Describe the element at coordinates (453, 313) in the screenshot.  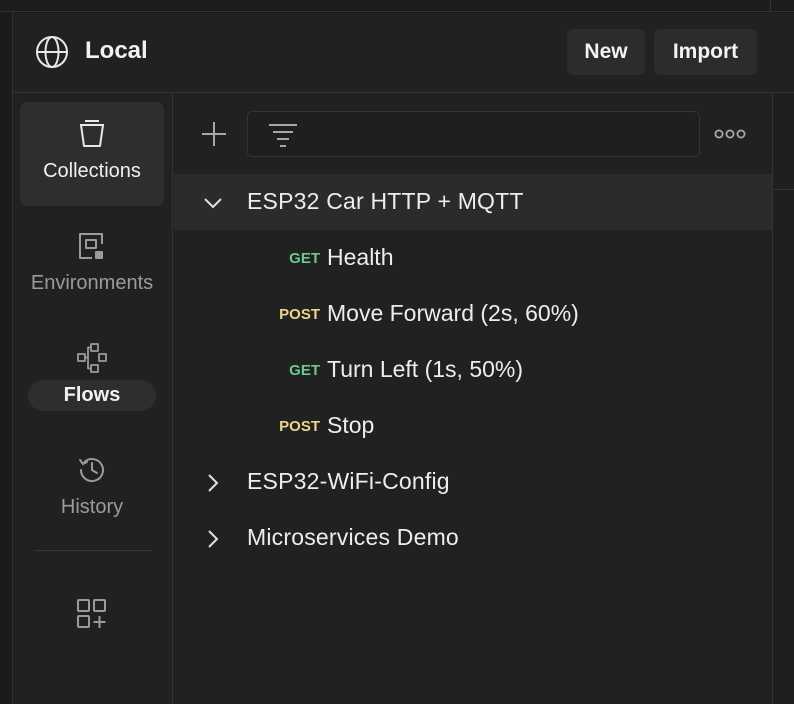
I see `request-name: Move Forward (2s, 60%)` at that location.